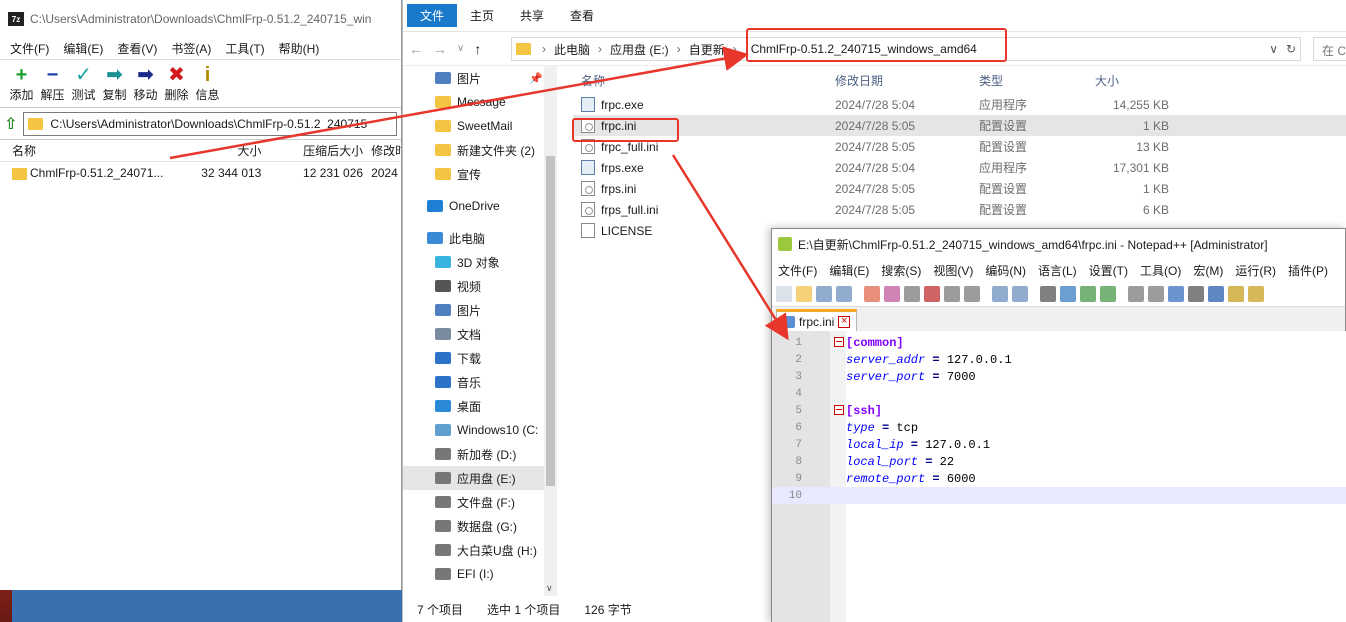 The height and width of the screenshot is (622, 1346). Describe the element at coordinates (479, 454) in the screenshot. I see `nav-item: 新加卷 (D:)` at that location.